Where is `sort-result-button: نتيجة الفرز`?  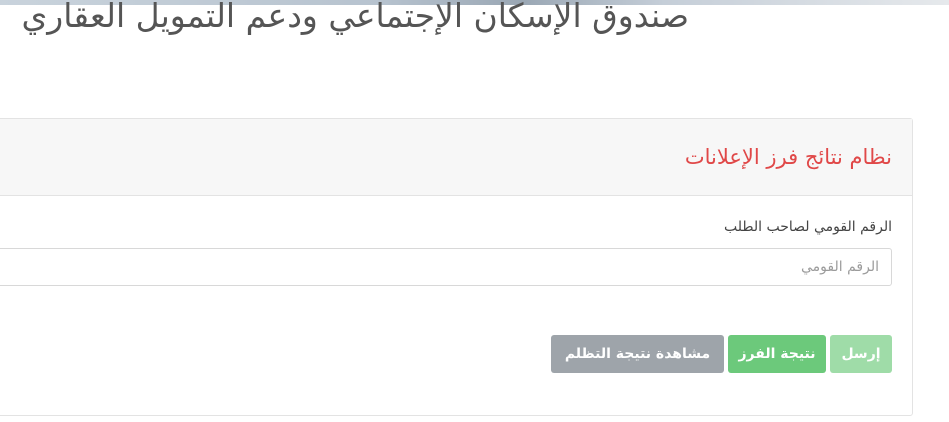 sort-result-button: نتيجة الفرز is located at coordinates (777, 354).